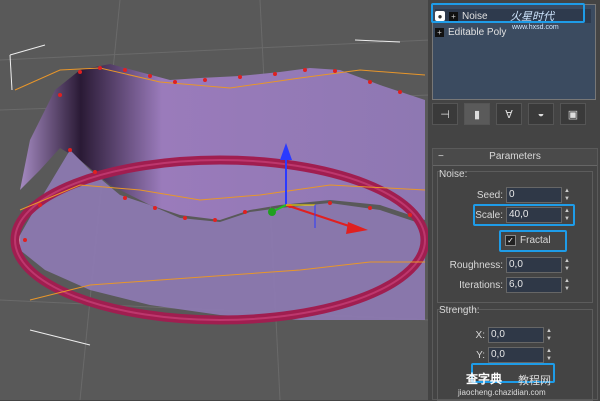 The width and height of the screenshot is (600, 401). Describe the element at coordinates (481, 285) in the screenshot. I see `iterations-label: Iterations:` at that location.